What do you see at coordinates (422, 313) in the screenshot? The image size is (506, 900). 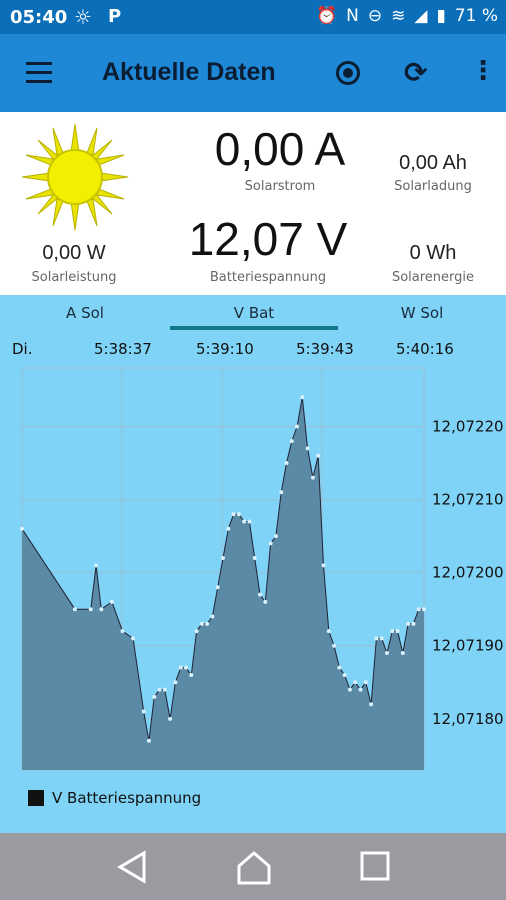 I see `tab-w-sol: W Sol` at bounding box center [422, 313].